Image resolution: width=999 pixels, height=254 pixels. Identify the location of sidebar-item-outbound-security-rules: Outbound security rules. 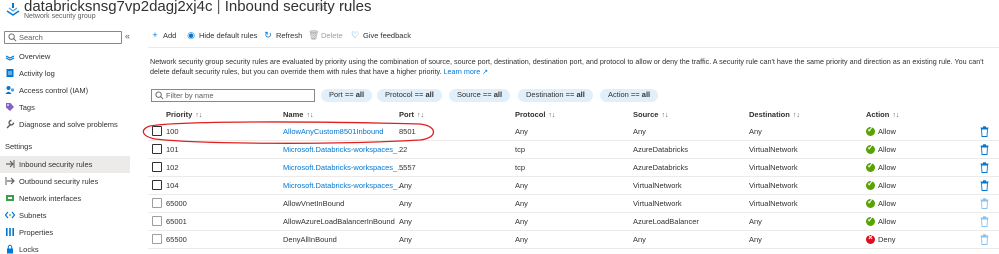
(65, 181).